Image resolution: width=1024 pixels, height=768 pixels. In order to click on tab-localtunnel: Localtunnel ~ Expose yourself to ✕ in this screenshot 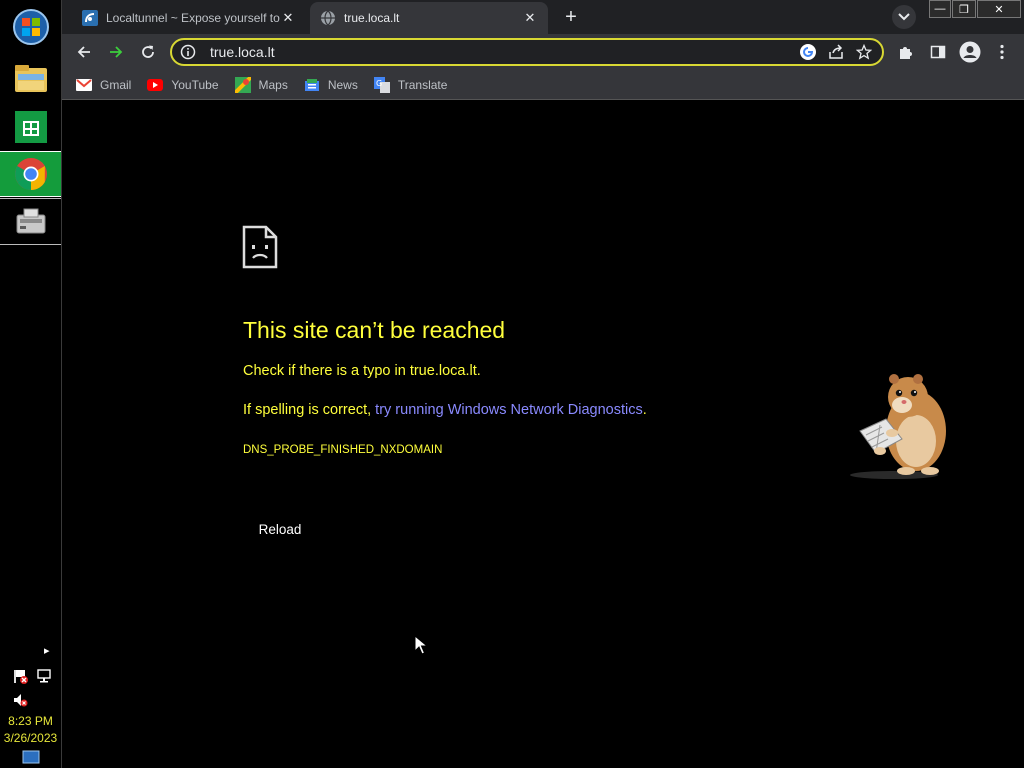, I will do `click(189, 18)`.